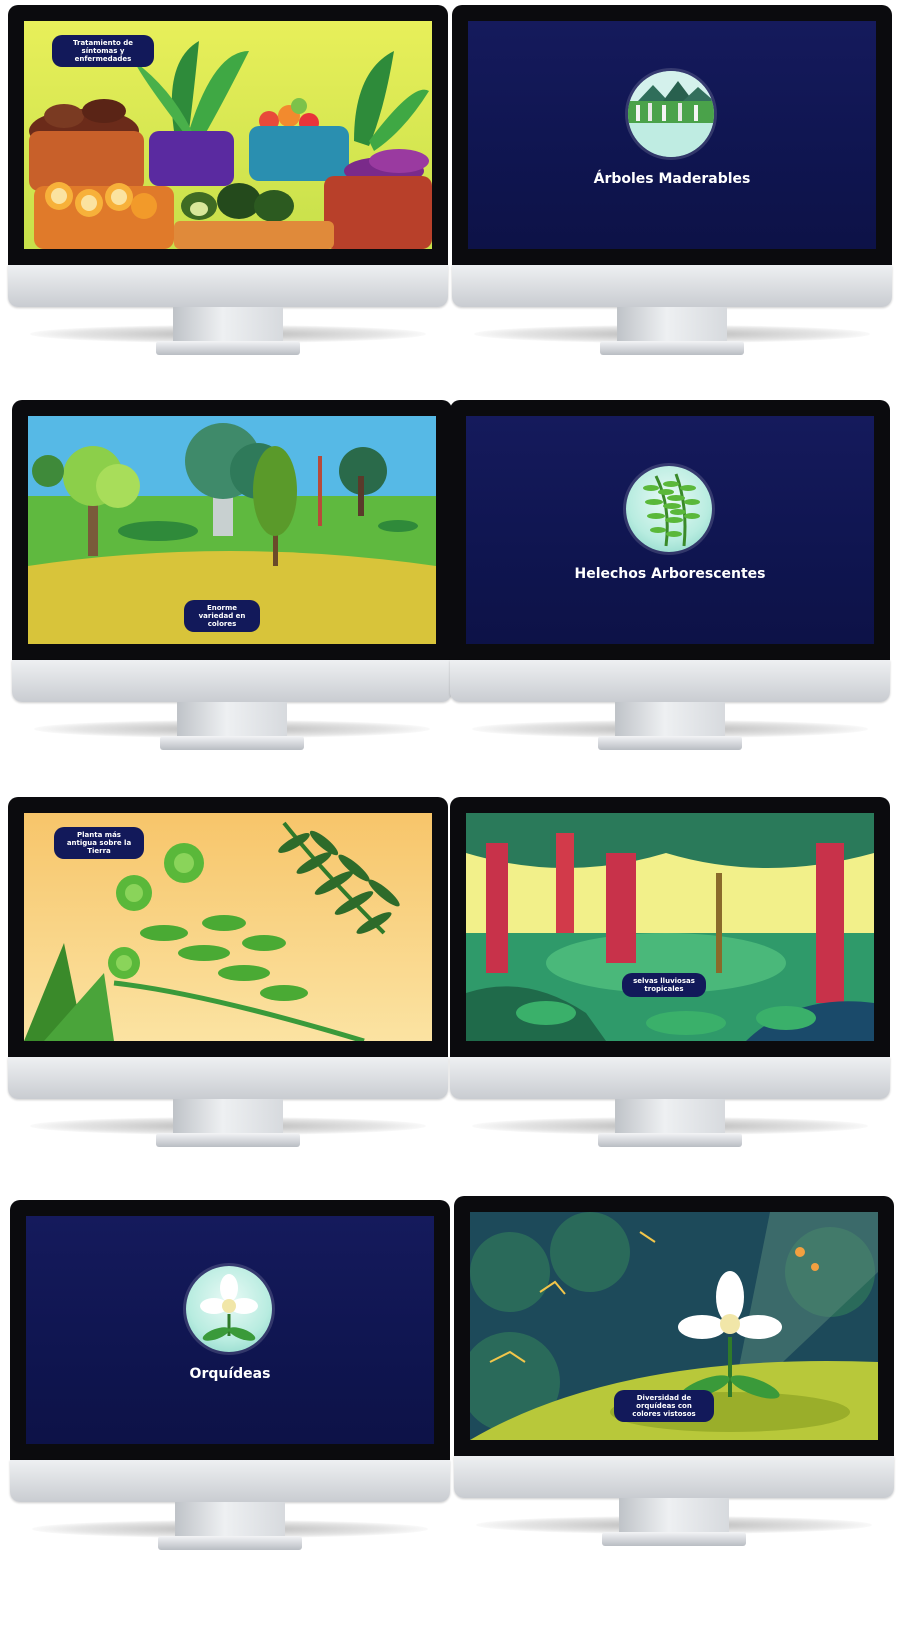 Image resolution: width=900 pixels, height=1638 pixels. What do you see at coordinates (669, 509) in the screenshot?
I see `fern-icon` at bounding box center [669, 509].